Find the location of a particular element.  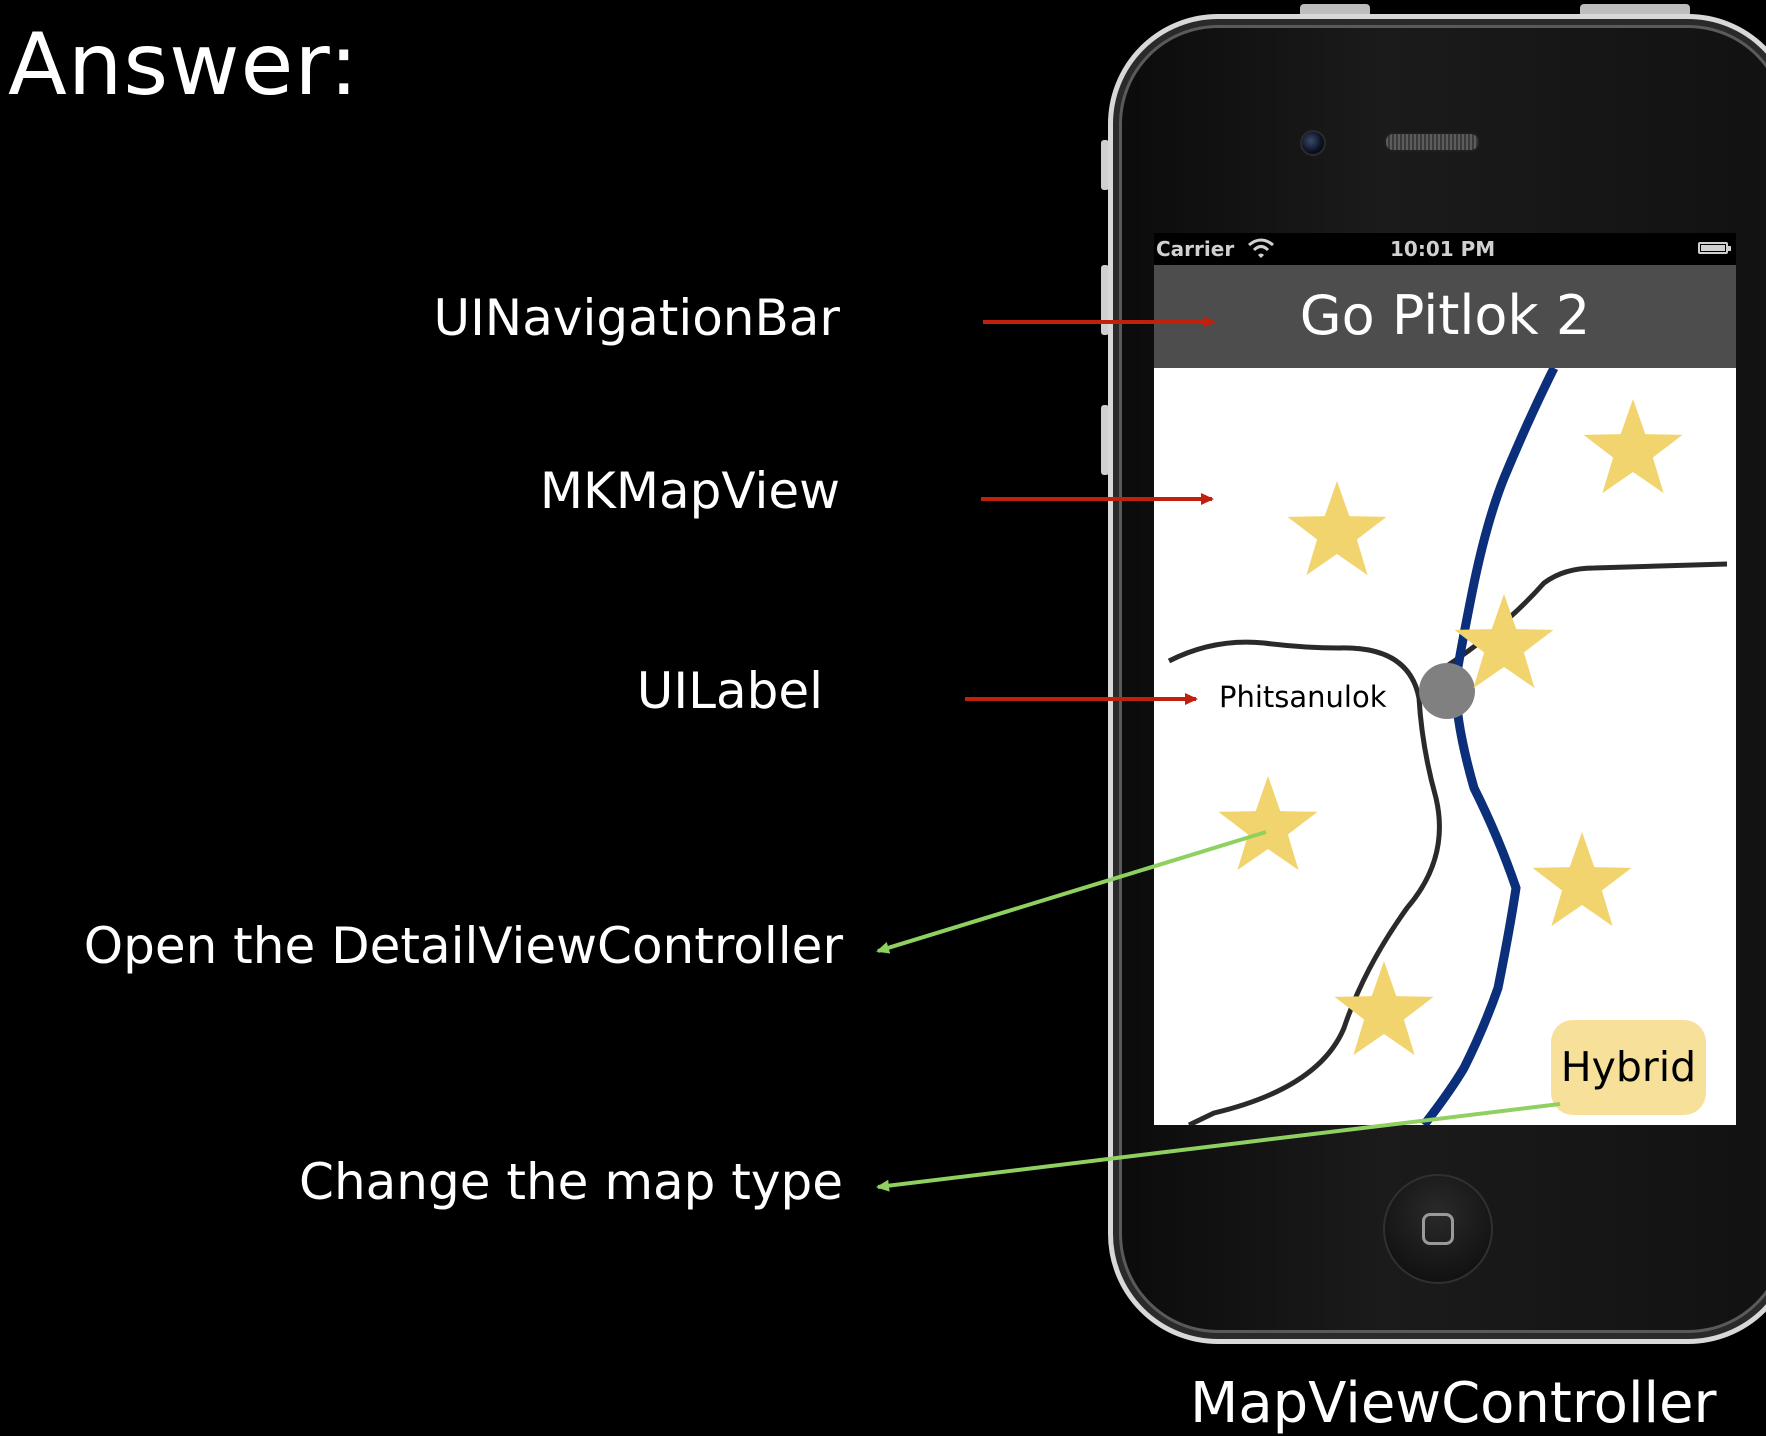

home-square-icon is located at coordinates (1438, 1229).